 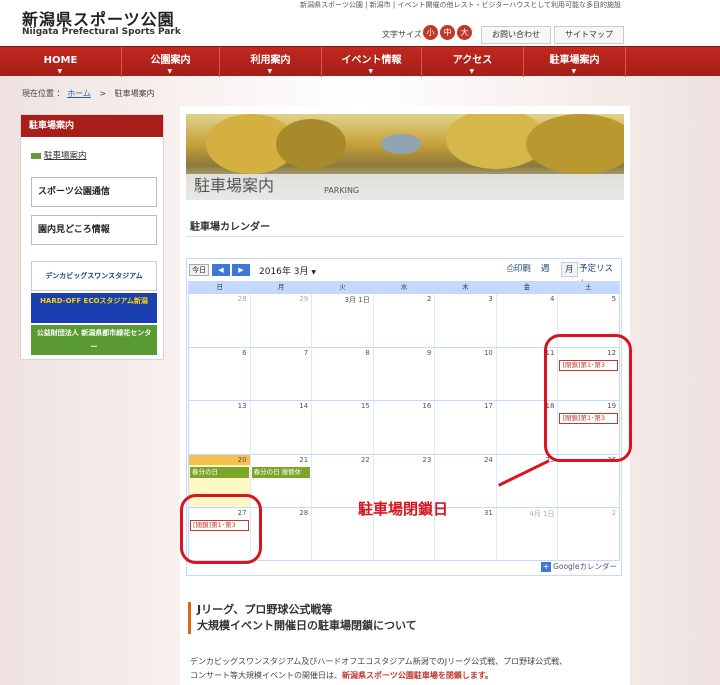 I want to click on breadcrumb-current: 駐車場案内, so click(x=134, y=93).